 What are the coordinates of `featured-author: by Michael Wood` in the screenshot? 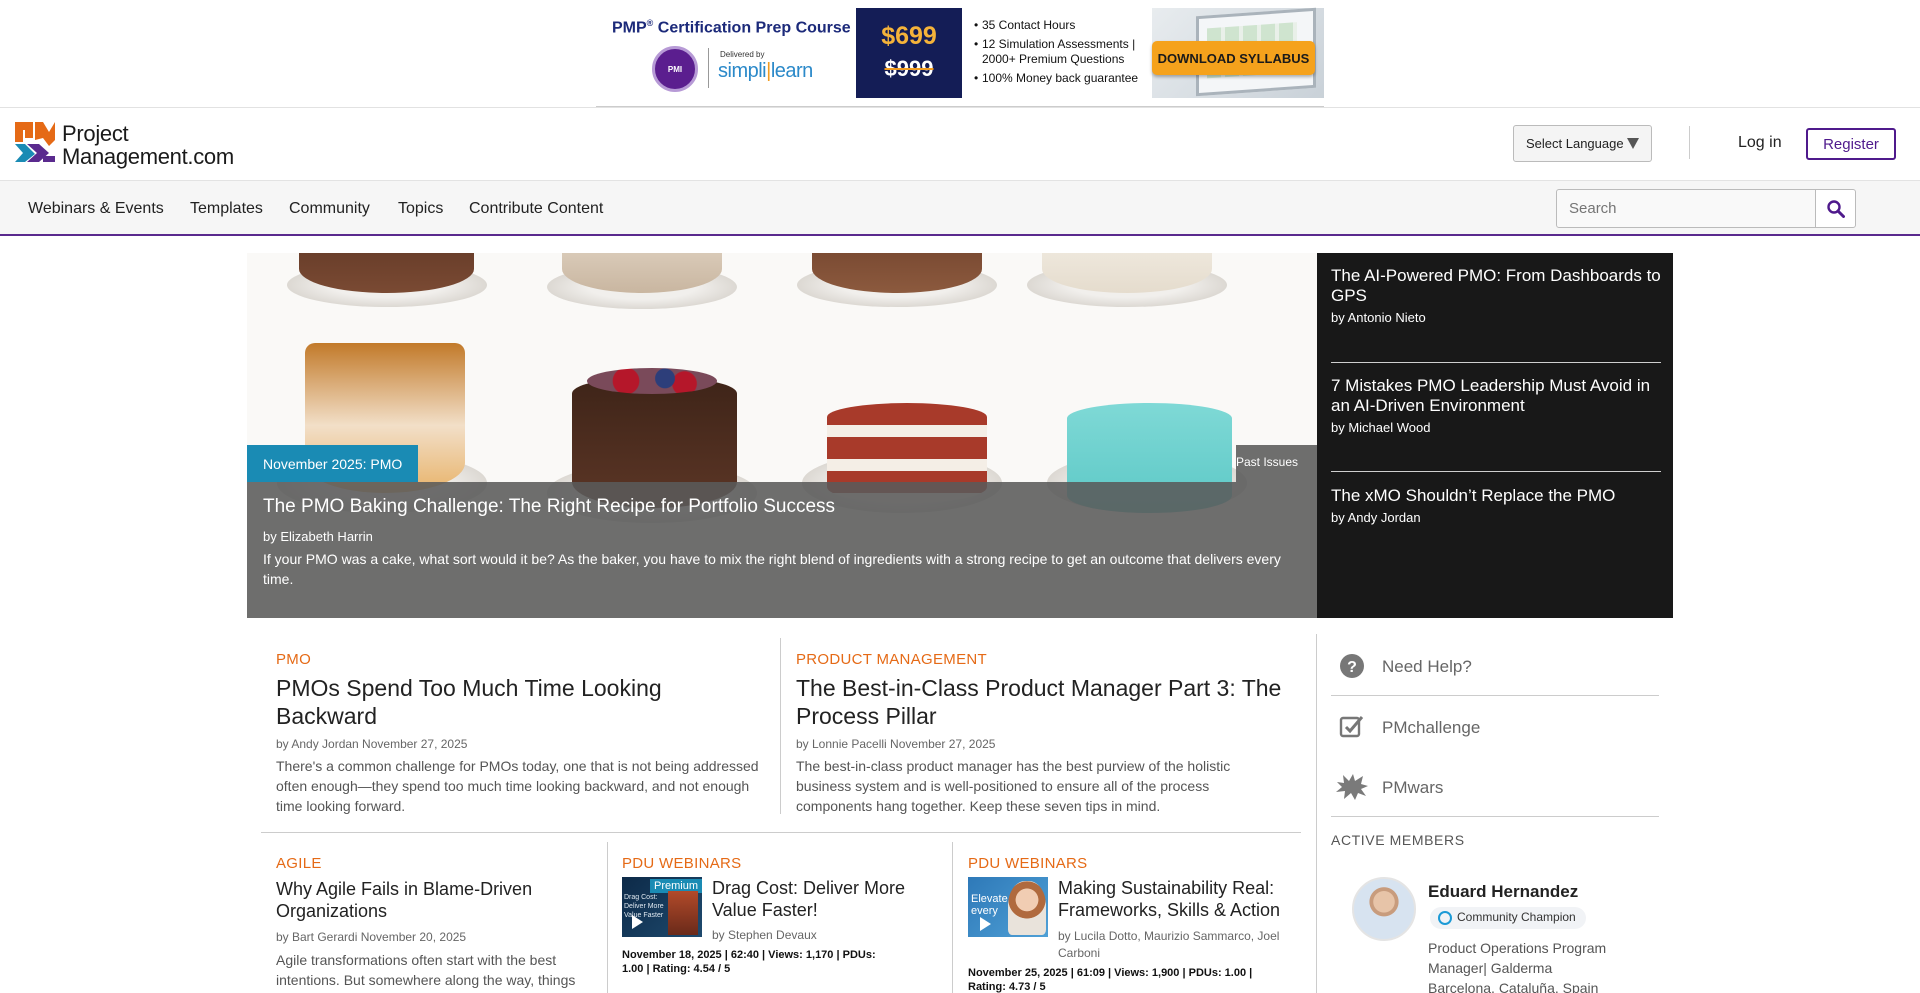 It's located at (1381, 427).